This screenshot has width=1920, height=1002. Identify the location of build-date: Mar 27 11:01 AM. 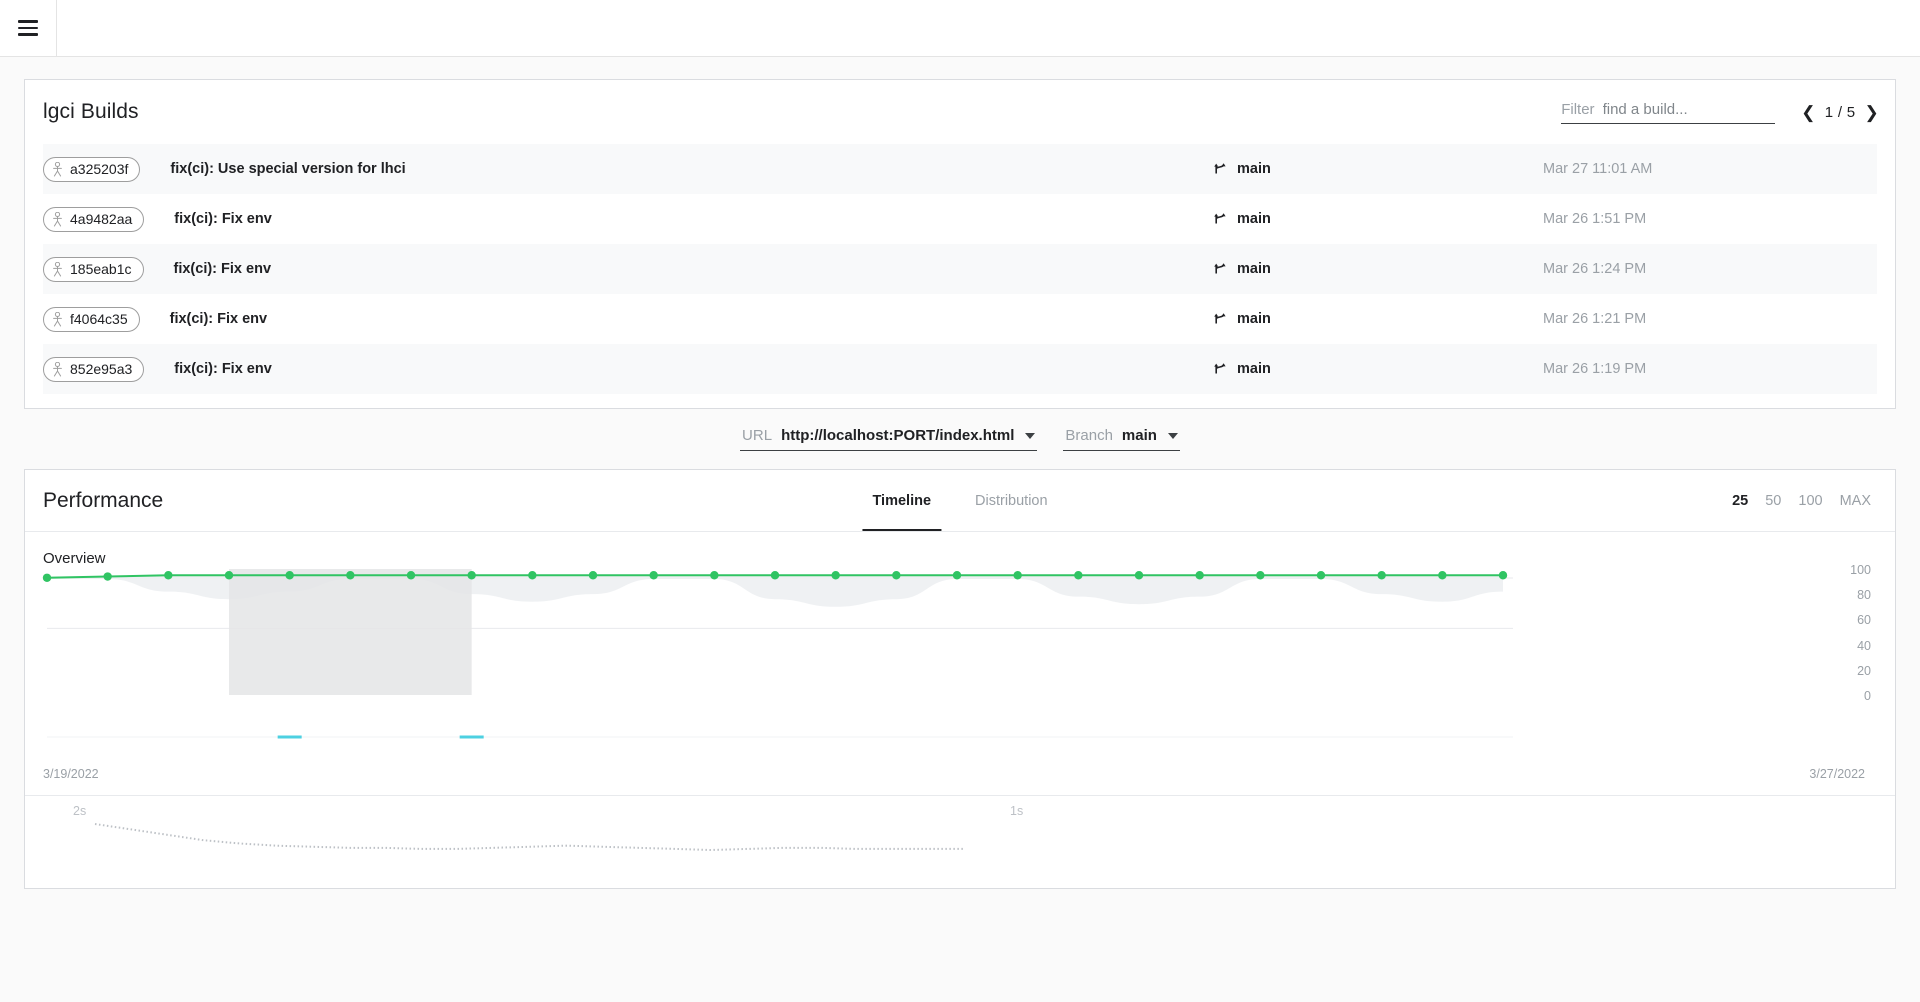
(1598, 169).